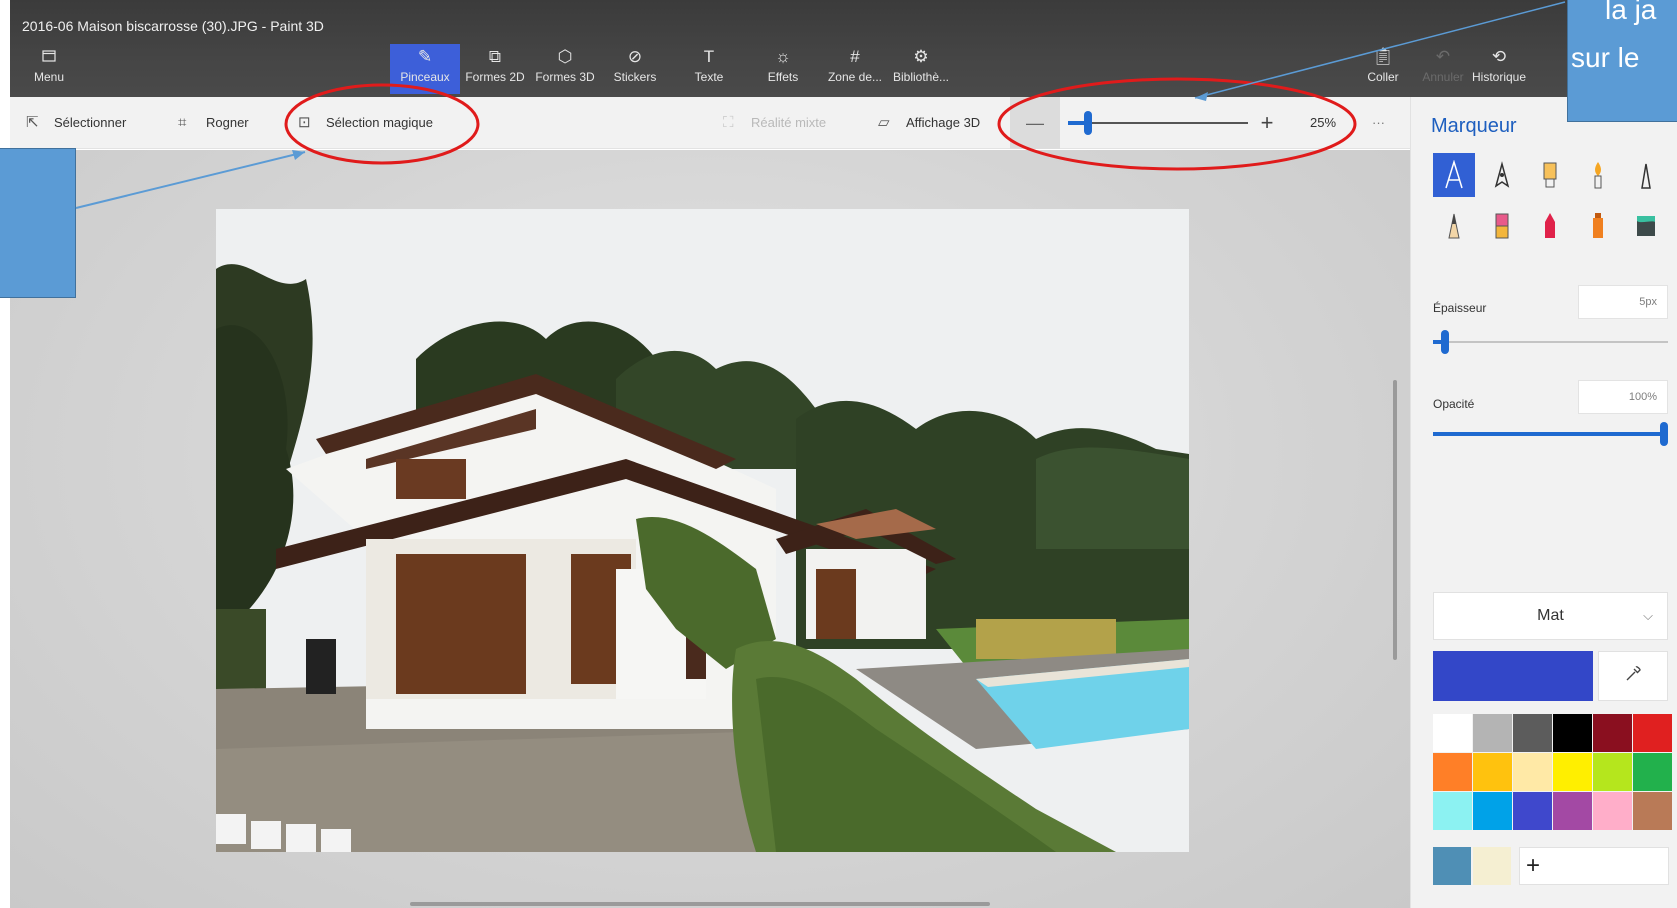  What do you see at coordinates (1158, 123) in the screenshot?
I see `zoom-slider` at bounding box center [1158, 123].